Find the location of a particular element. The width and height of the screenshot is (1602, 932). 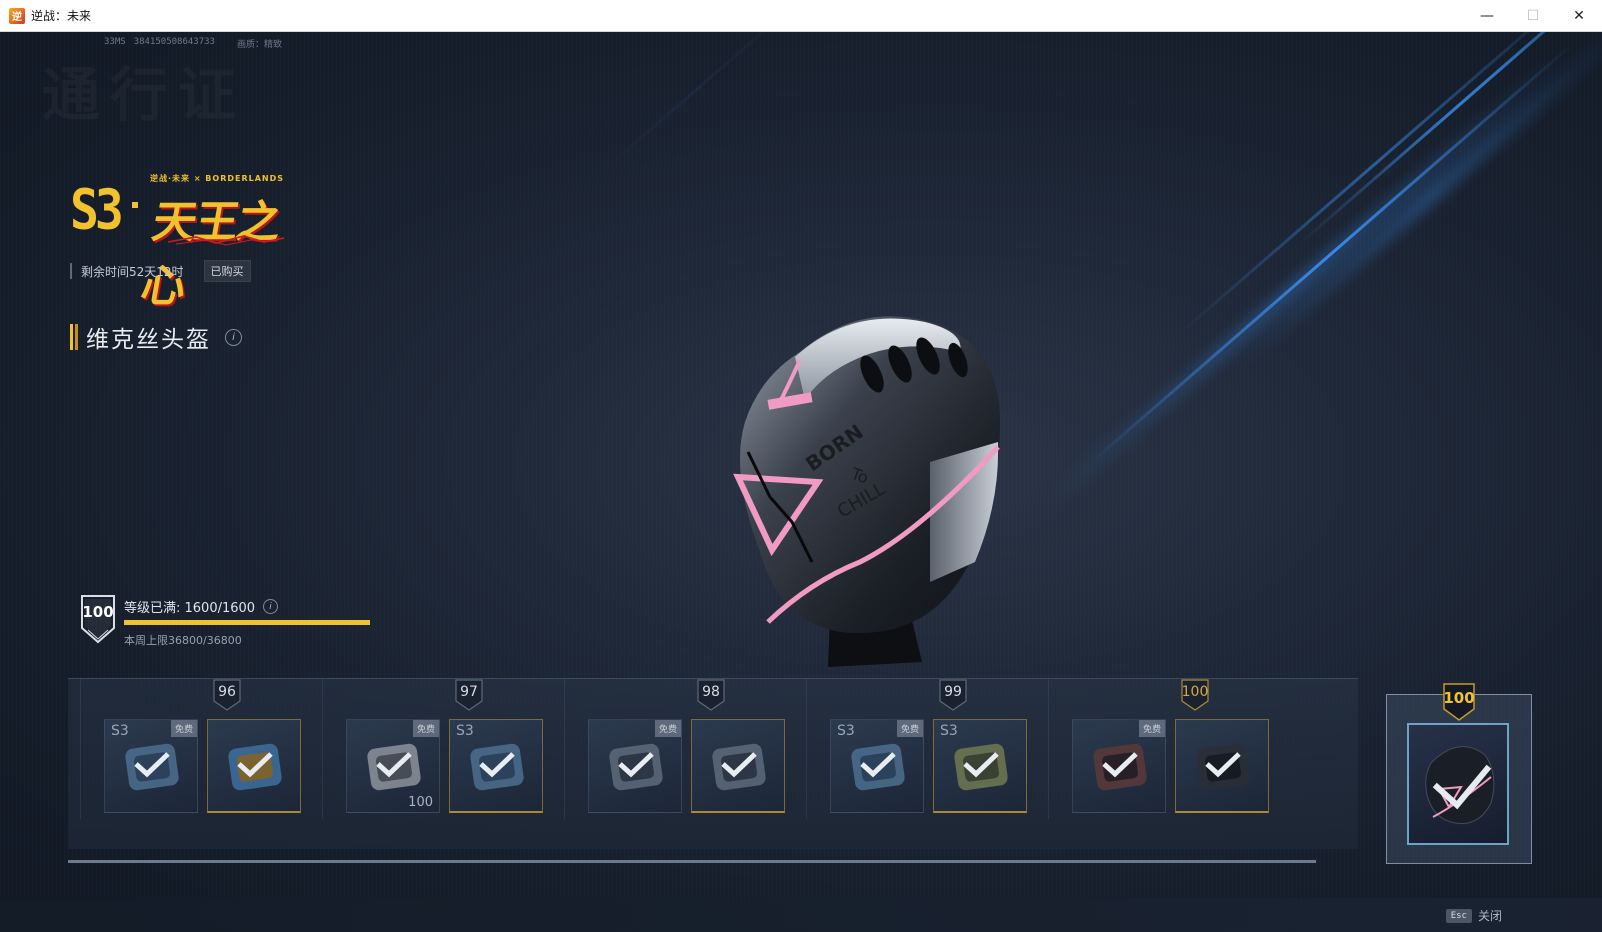

xp-progress-bar is located at coordinates (247, 622).